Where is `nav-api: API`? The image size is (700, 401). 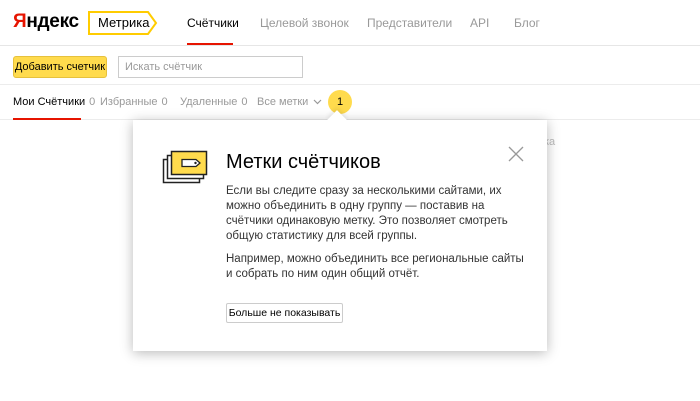
nav-api: API is located at coordinates (479, 23).